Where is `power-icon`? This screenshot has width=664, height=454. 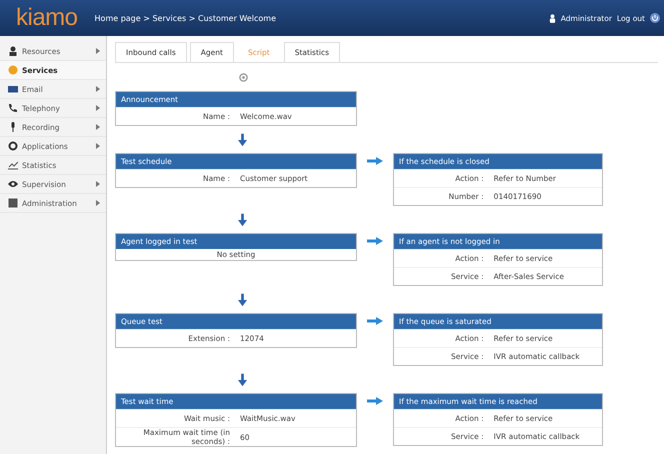
power-icon is located at coordinates (655, 18).